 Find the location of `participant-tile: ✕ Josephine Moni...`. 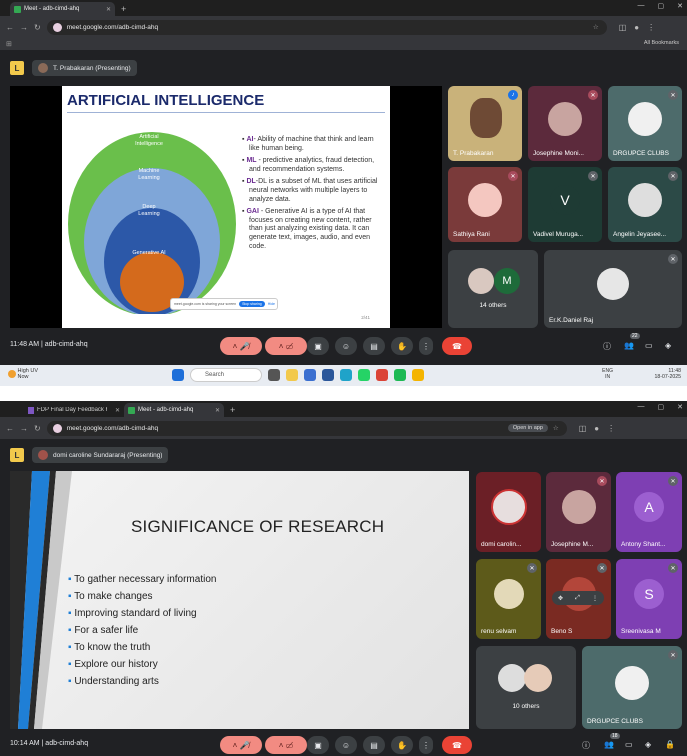

participant-tile: ✕ Josephine Moni... is located at coordinates (565, 123).